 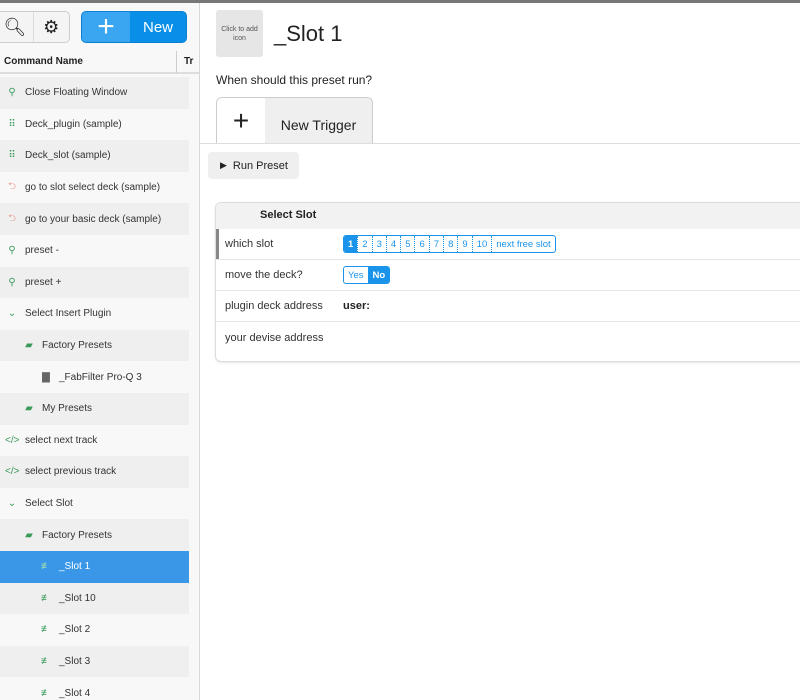 I want to click on plugin-address-value: user:, so click(x=356, y=306).